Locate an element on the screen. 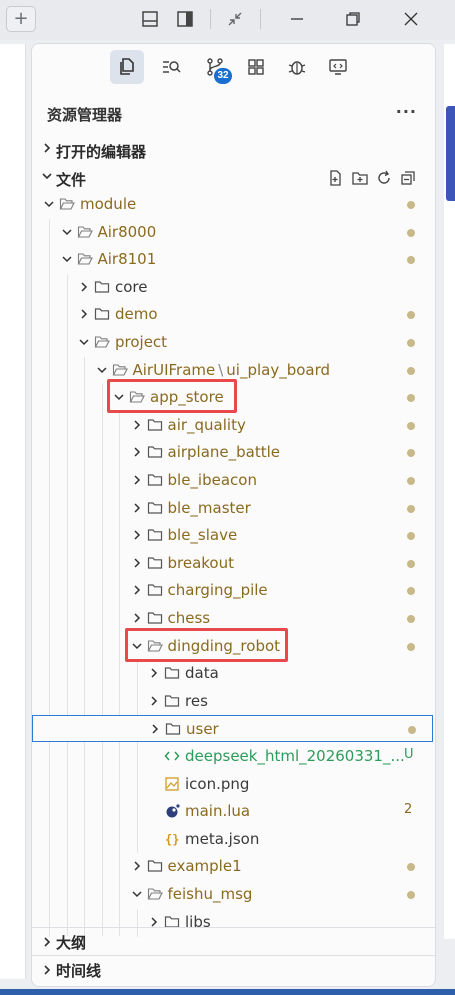 This screenshot has width=455, height=995. source-control-tab: 32 is located at coordinates (215, 67).